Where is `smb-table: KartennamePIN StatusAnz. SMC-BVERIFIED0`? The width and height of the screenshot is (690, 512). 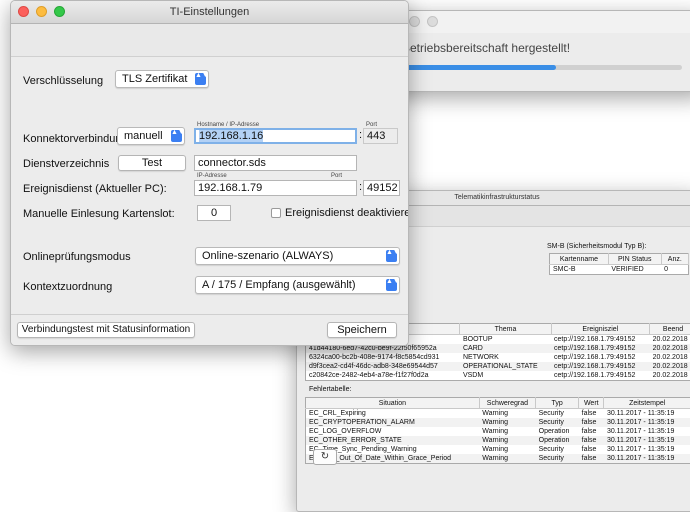 smb-table: KartennamePIN StatusAnz. SMC-BVERIFIED0 is located at coordinates (619, 264).